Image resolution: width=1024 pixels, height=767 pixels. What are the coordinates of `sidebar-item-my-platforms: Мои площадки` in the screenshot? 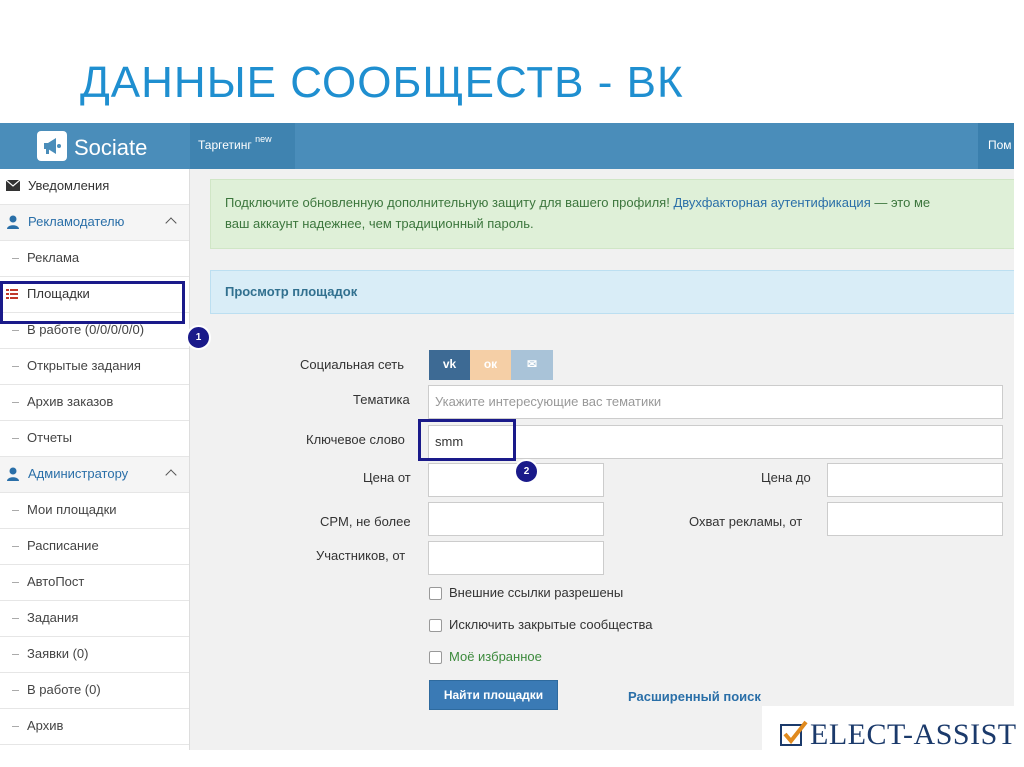 It's located at (94, 511).